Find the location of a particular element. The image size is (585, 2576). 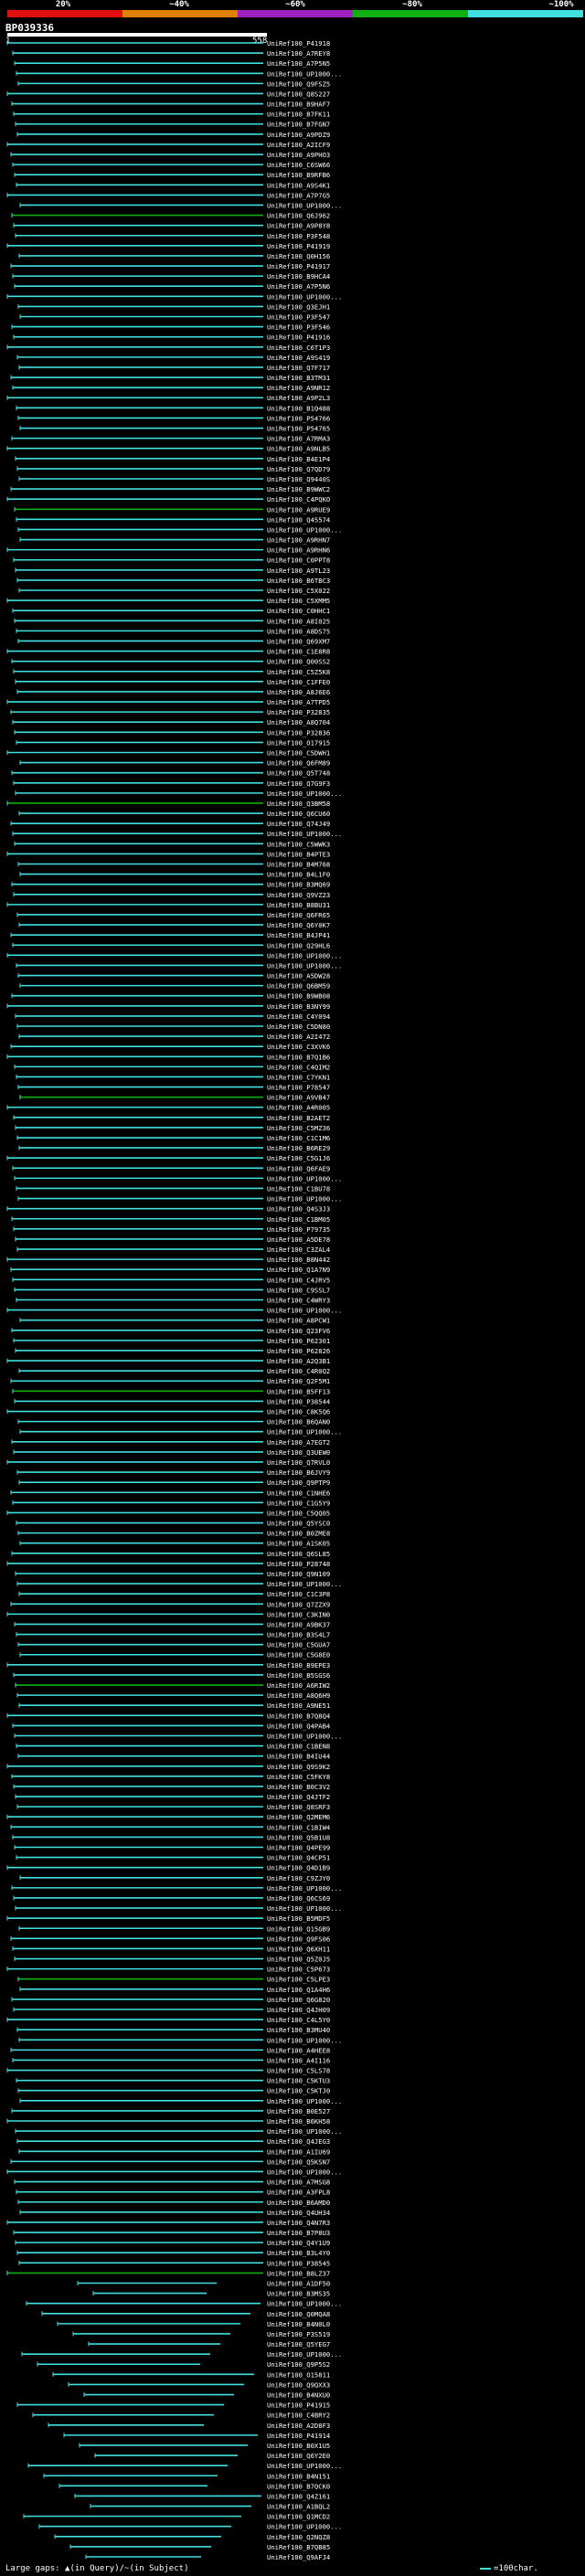

hit-row: UniRef100_B3MU40 is located at coordinates (173, 2030).